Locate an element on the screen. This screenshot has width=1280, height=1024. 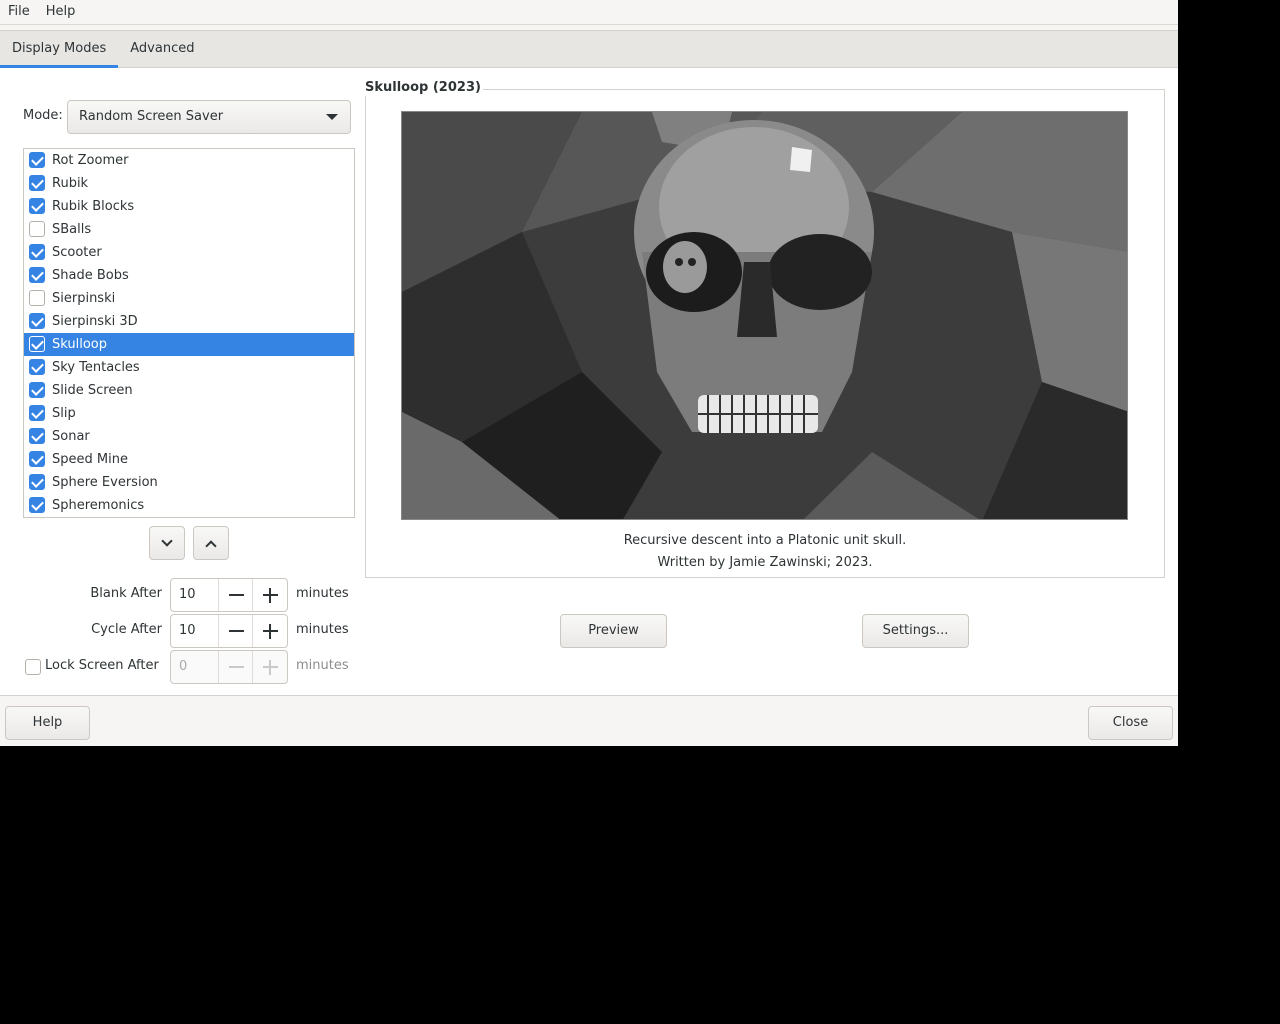
list-item: Speed Mine is located at coordinates (189, 459).